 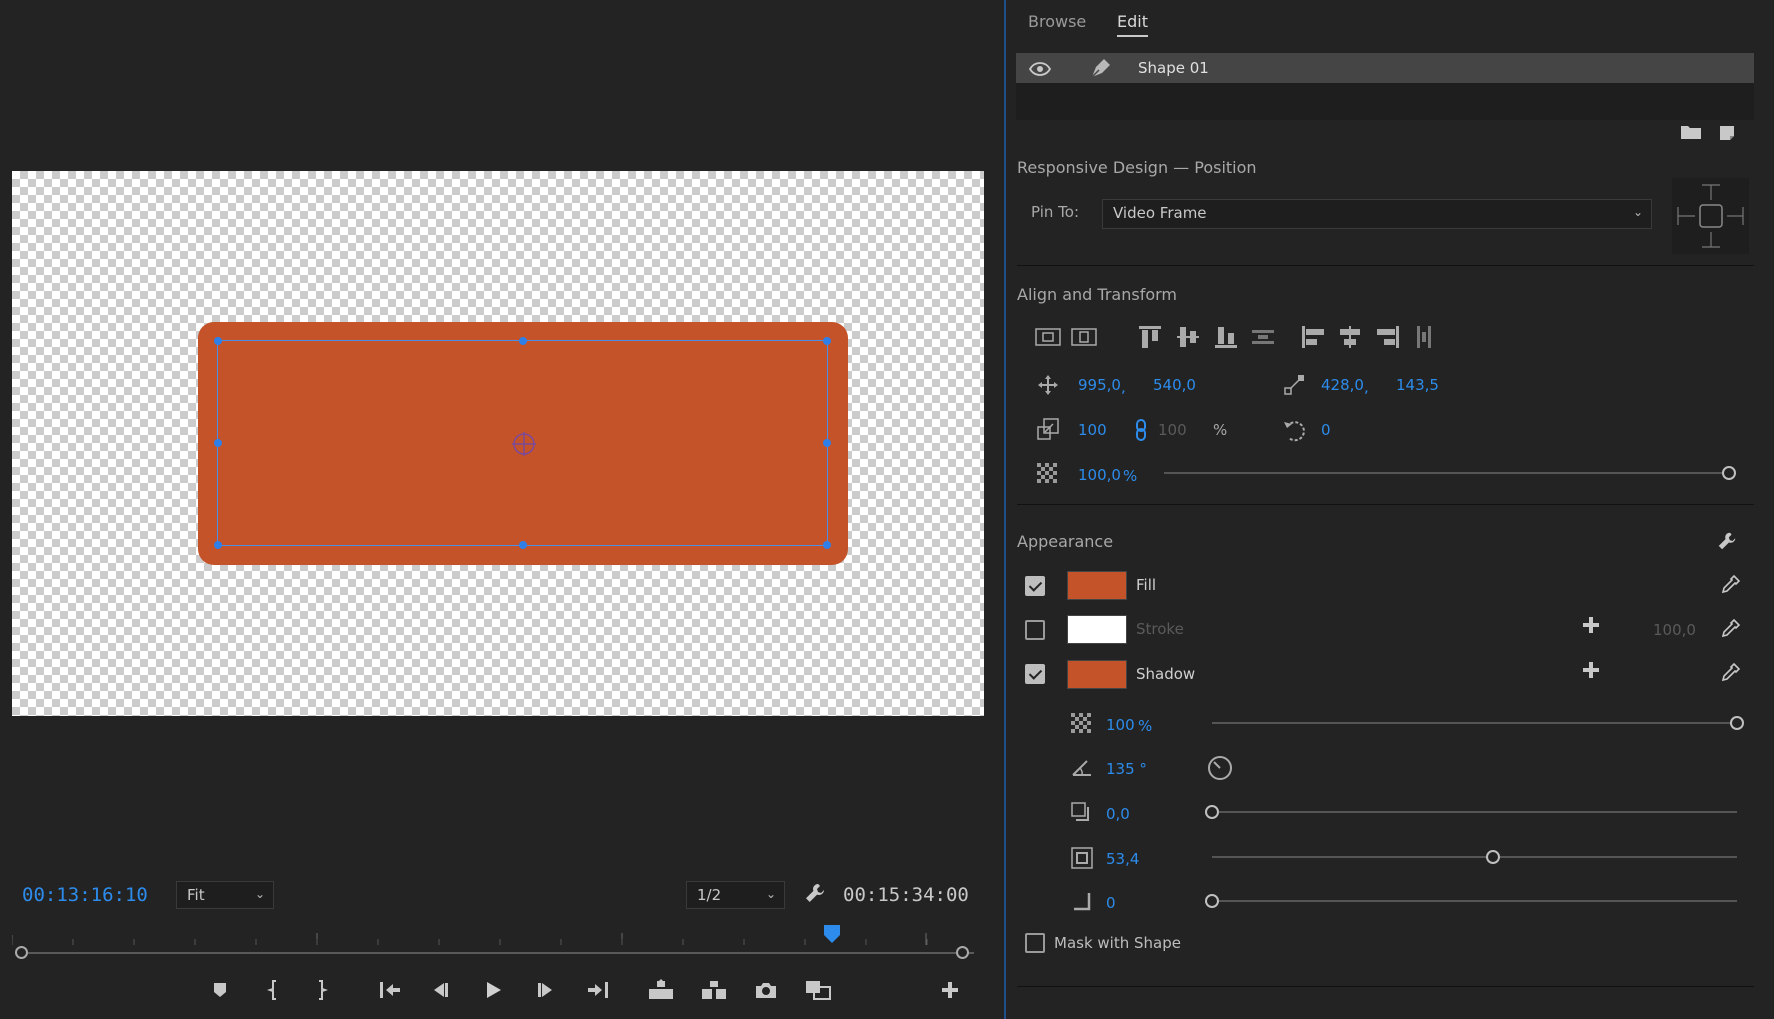 What do you see at coordinates (1493, 857) in the screenshot?
I see `shadow-size-slider-knob` at bounding box center [1493, 857].